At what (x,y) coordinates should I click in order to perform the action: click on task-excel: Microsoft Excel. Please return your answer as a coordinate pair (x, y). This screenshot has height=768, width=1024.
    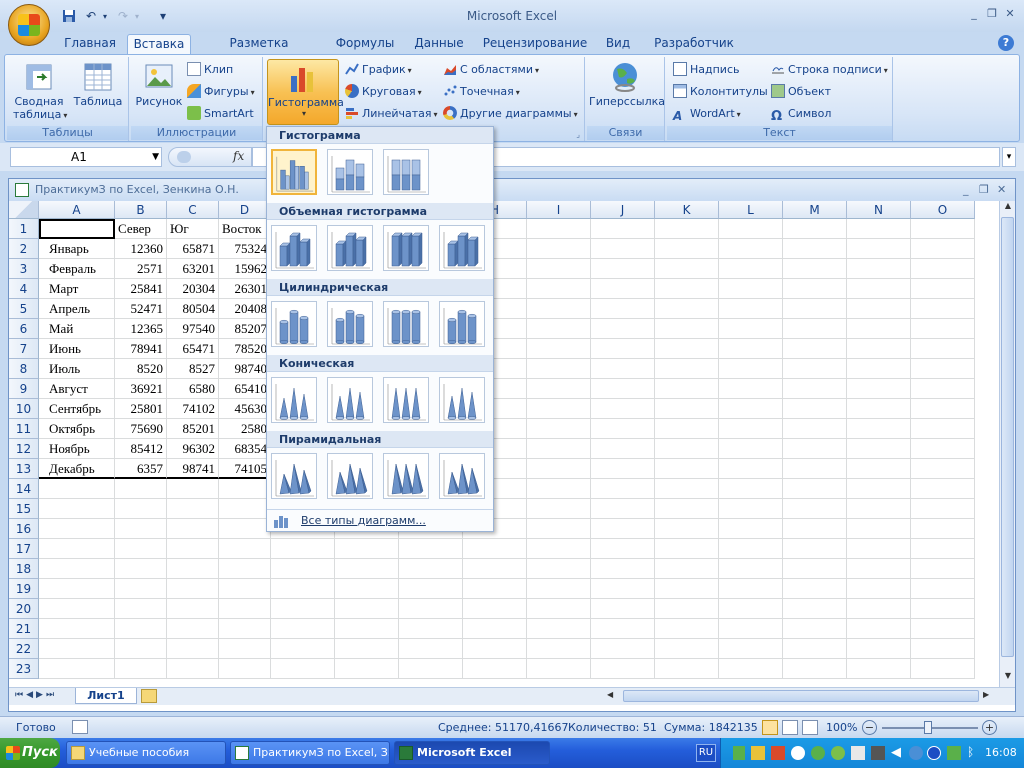
    Looking at the image, I should click on (472, 753).